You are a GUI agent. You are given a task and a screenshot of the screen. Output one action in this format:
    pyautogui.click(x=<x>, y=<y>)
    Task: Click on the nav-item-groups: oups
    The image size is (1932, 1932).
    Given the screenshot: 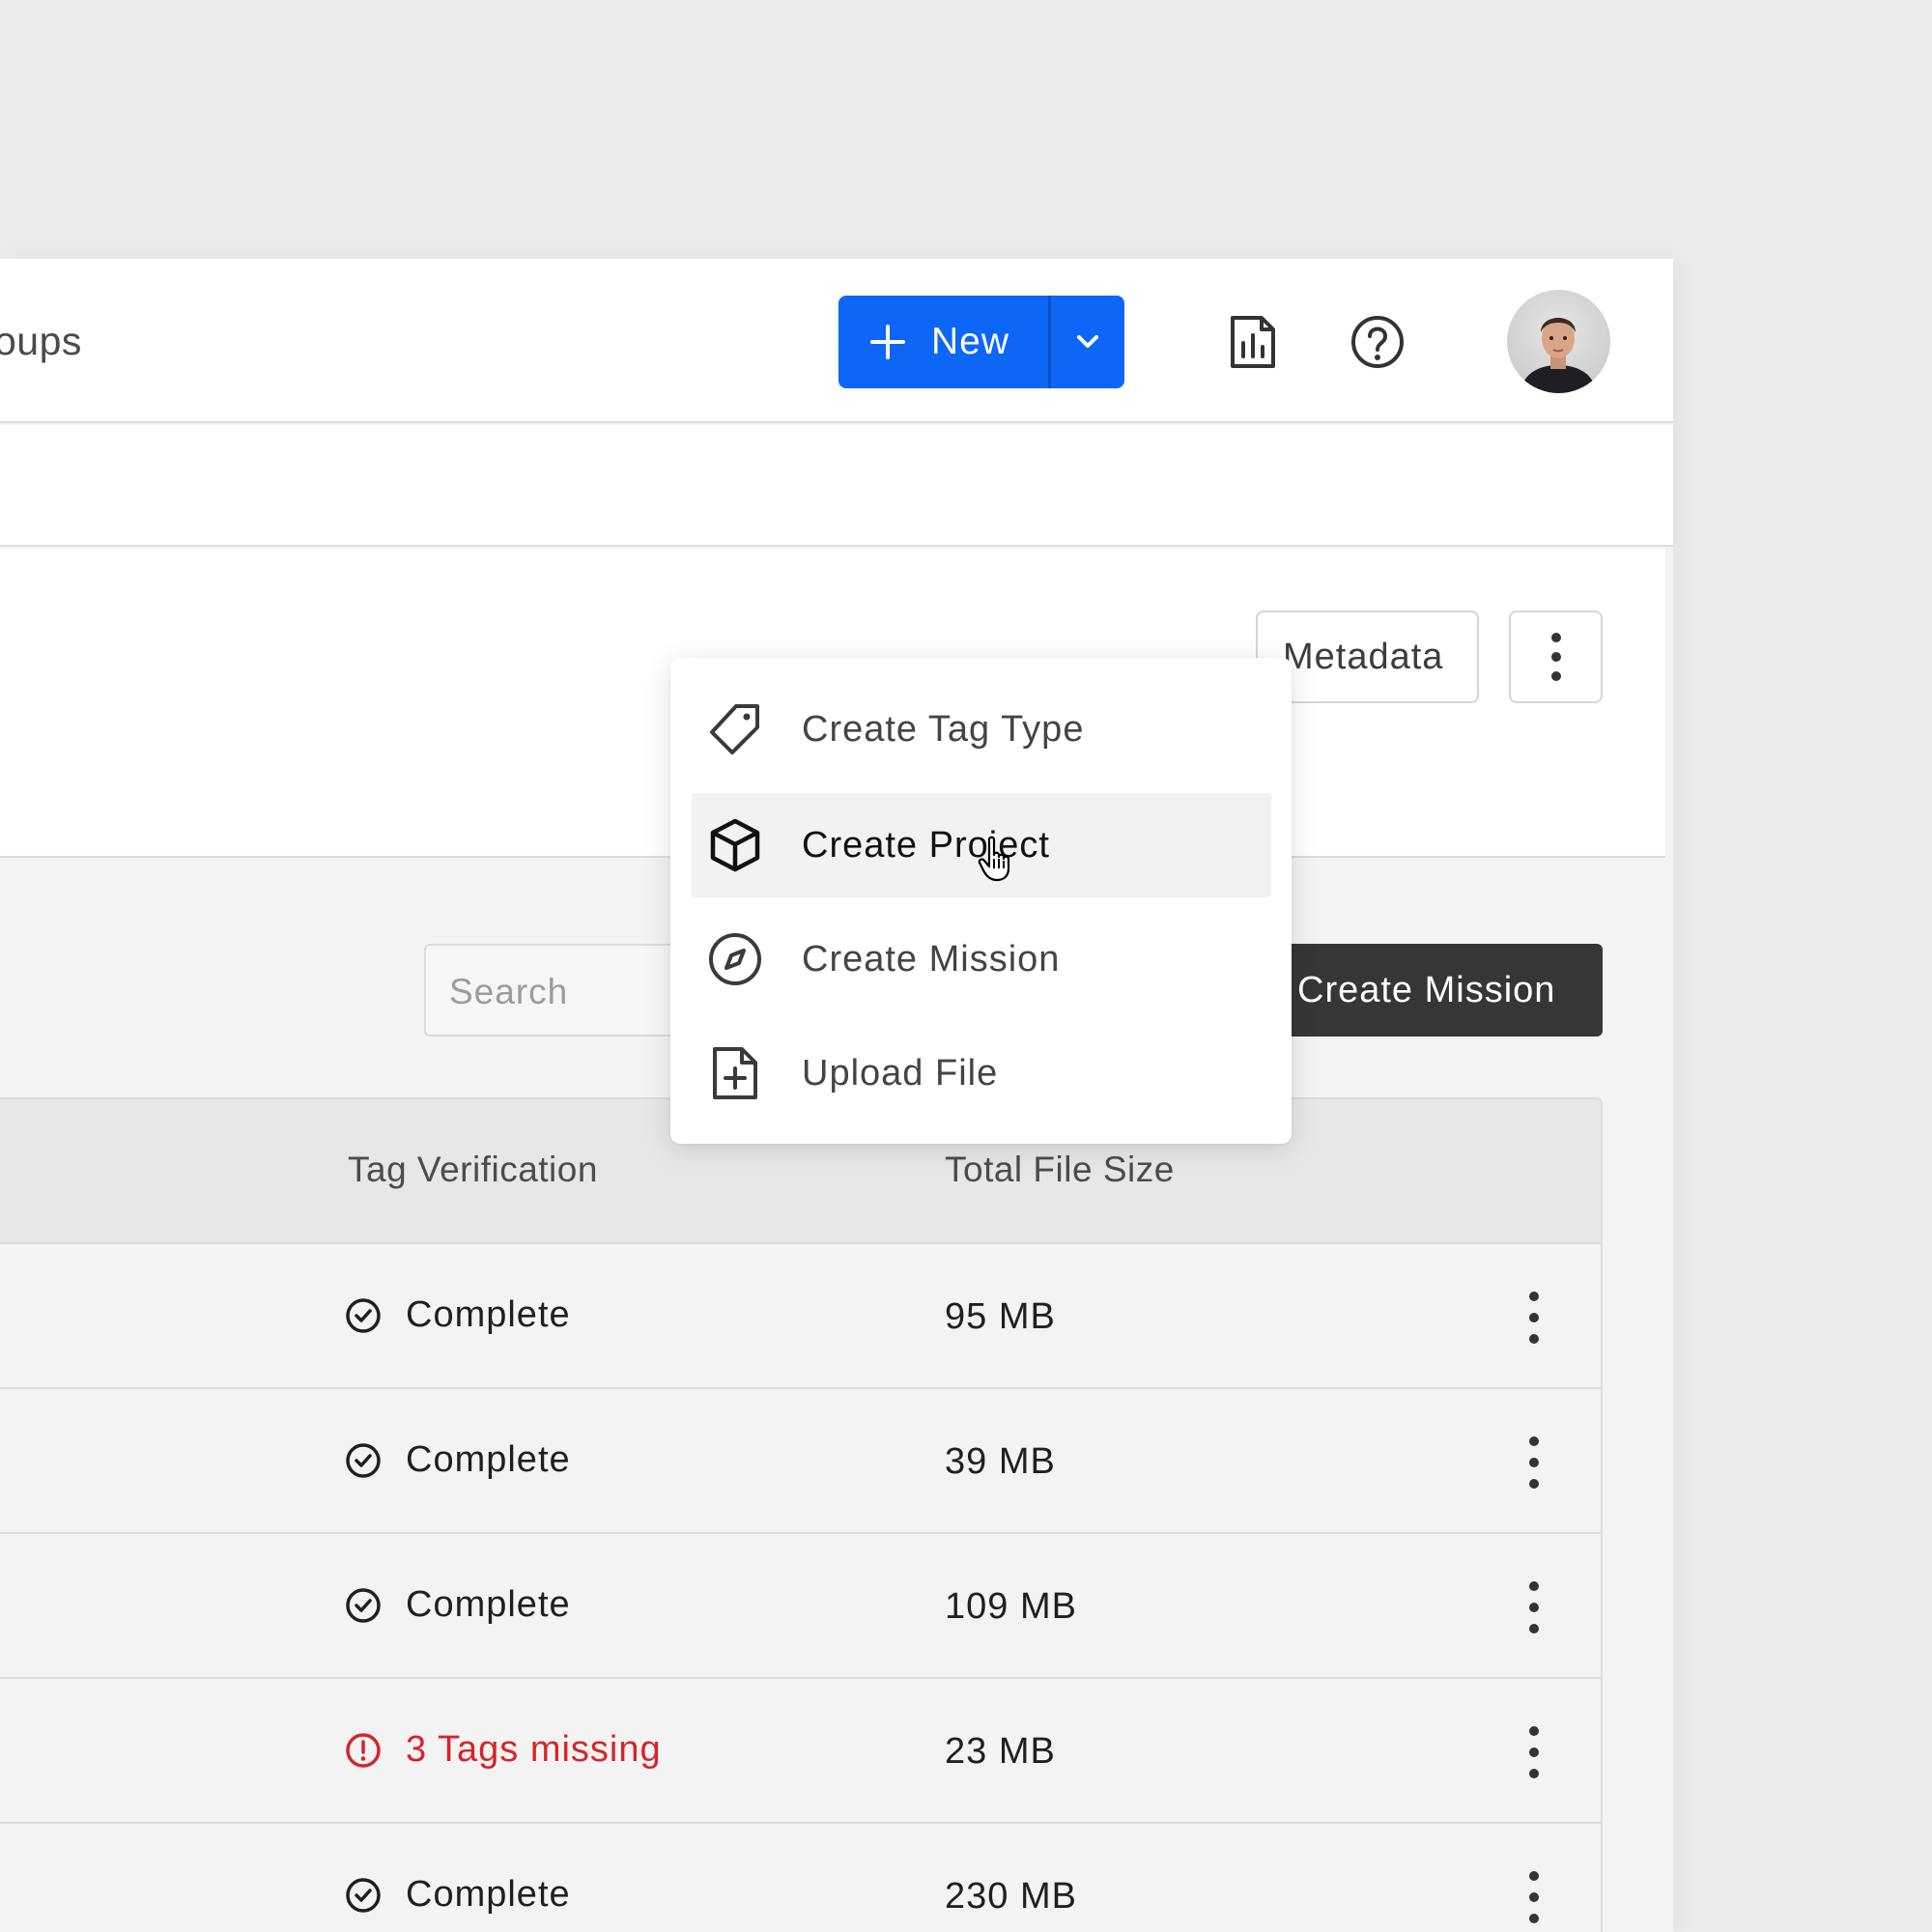 What is the action you would take?
    pyautogui.click(x=41, y=341)
    